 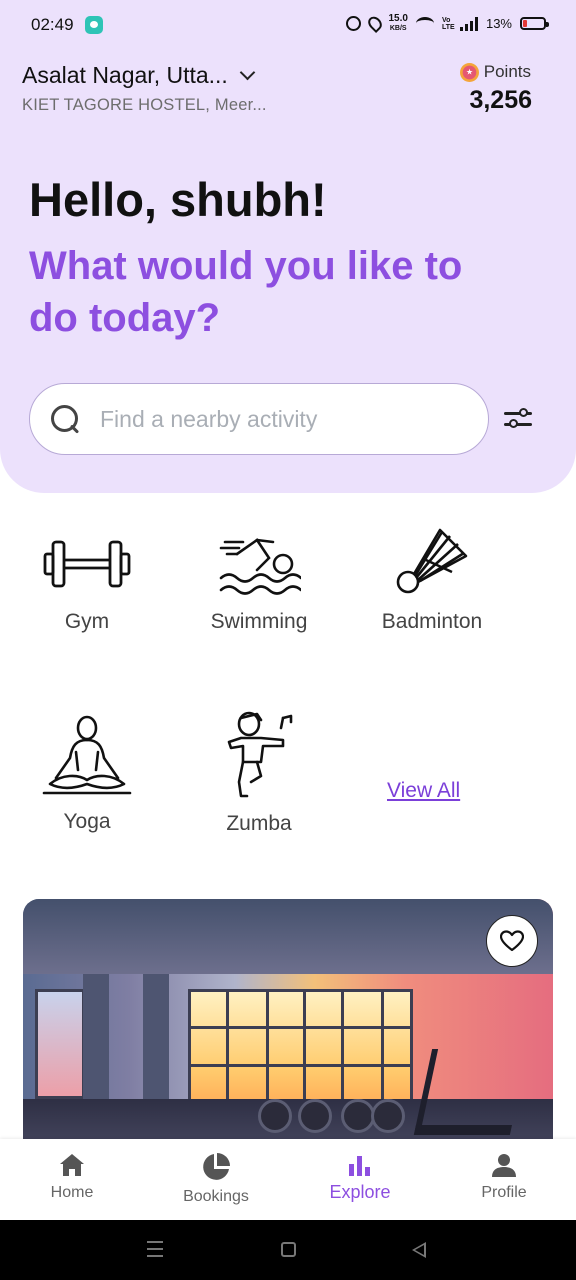 What do you see at coordinates (288, 25) in the screenshot?
I see `status-bar: 02:49 15.0 KB/S Vo LTE 13%` at bounding box center [288, 25].